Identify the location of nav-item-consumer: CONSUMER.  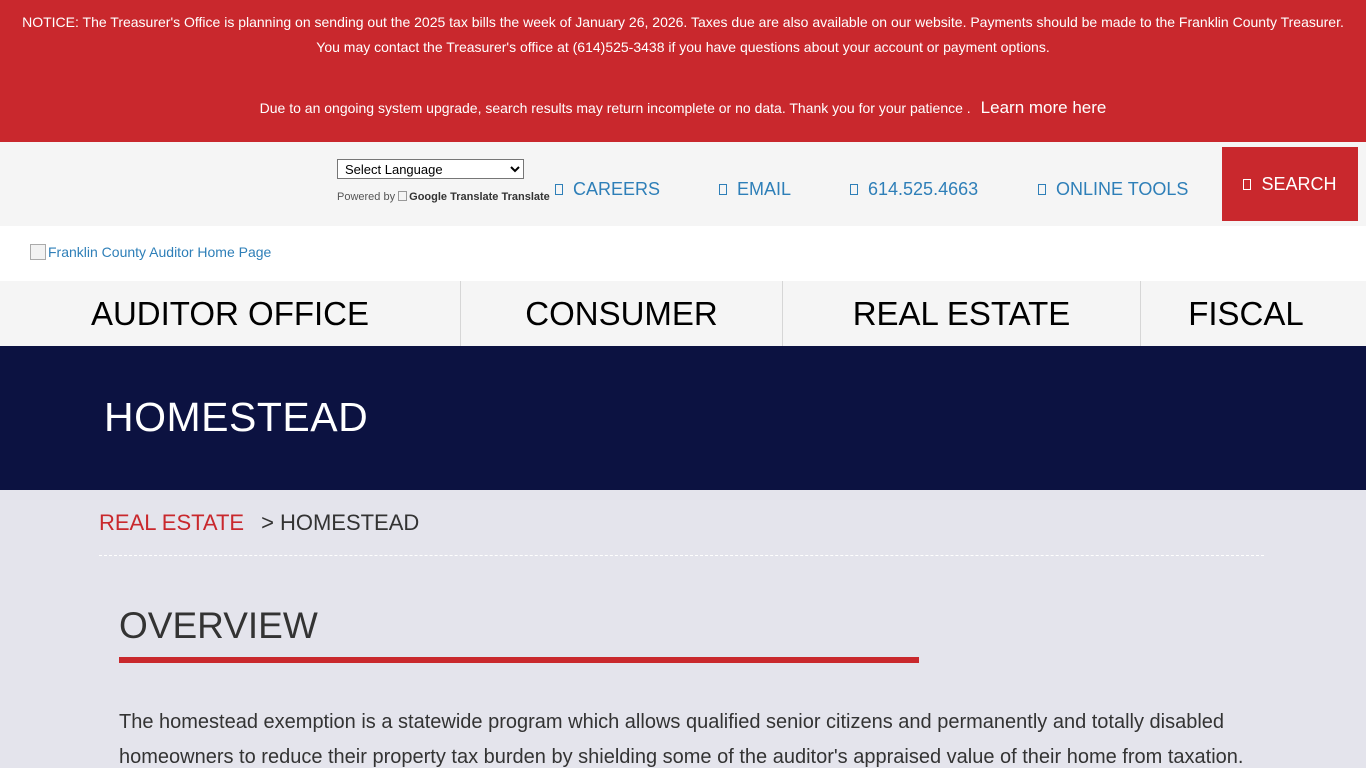
(621, 313).